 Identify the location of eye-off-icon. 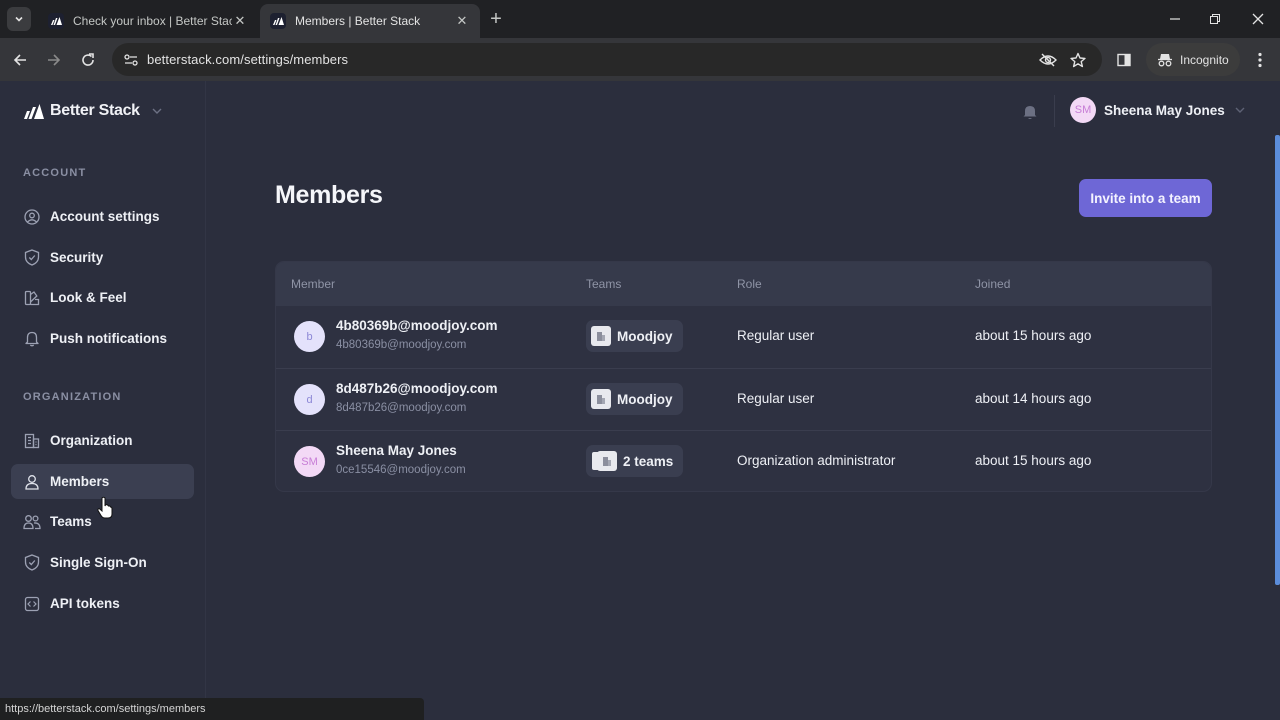
(1048, 60).